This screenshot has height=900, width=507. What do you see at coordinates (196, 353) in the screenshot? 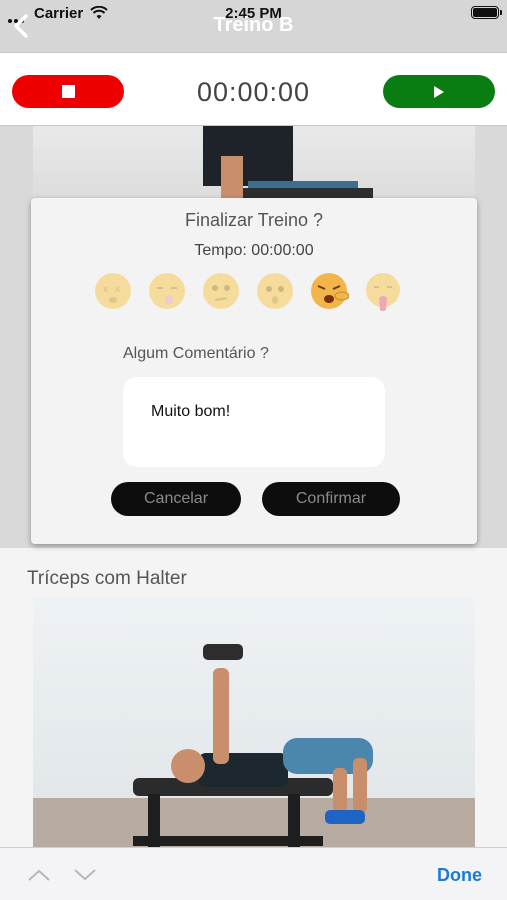
I see `comment-label: Algum Comentário ?` at bounding box center [196, 353].